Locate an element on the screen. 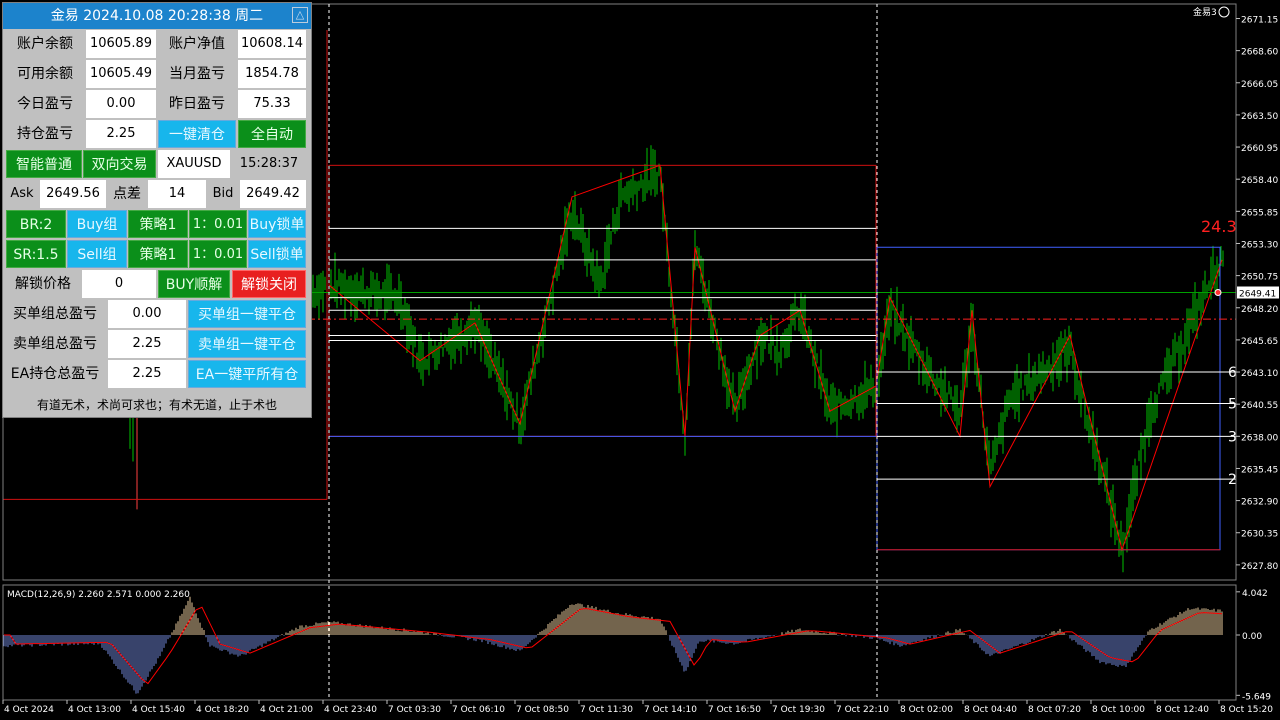  time-tick-label: 8 Oct 04:40 is located at coordinates (990, 710).